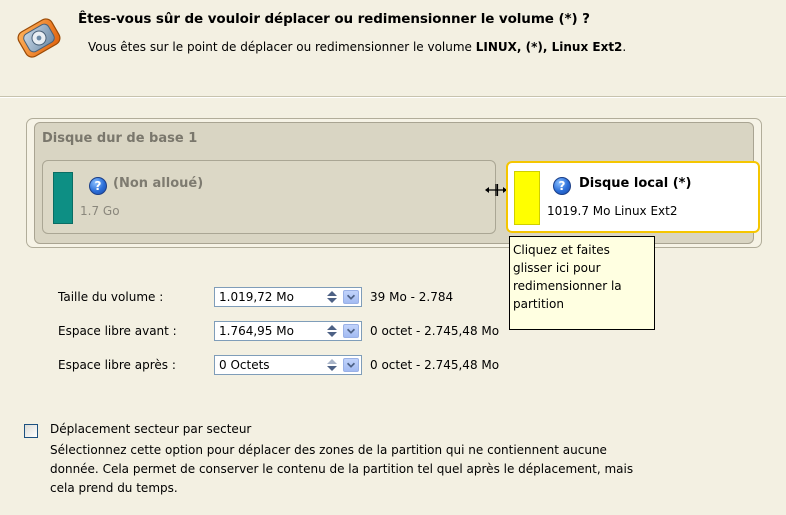 The image size is (786, 515). What do you see at coordinates (561, 250) in the screenshot?
I see `tooltip-line: Cliquez et faites` at bounding box center [561, 250].